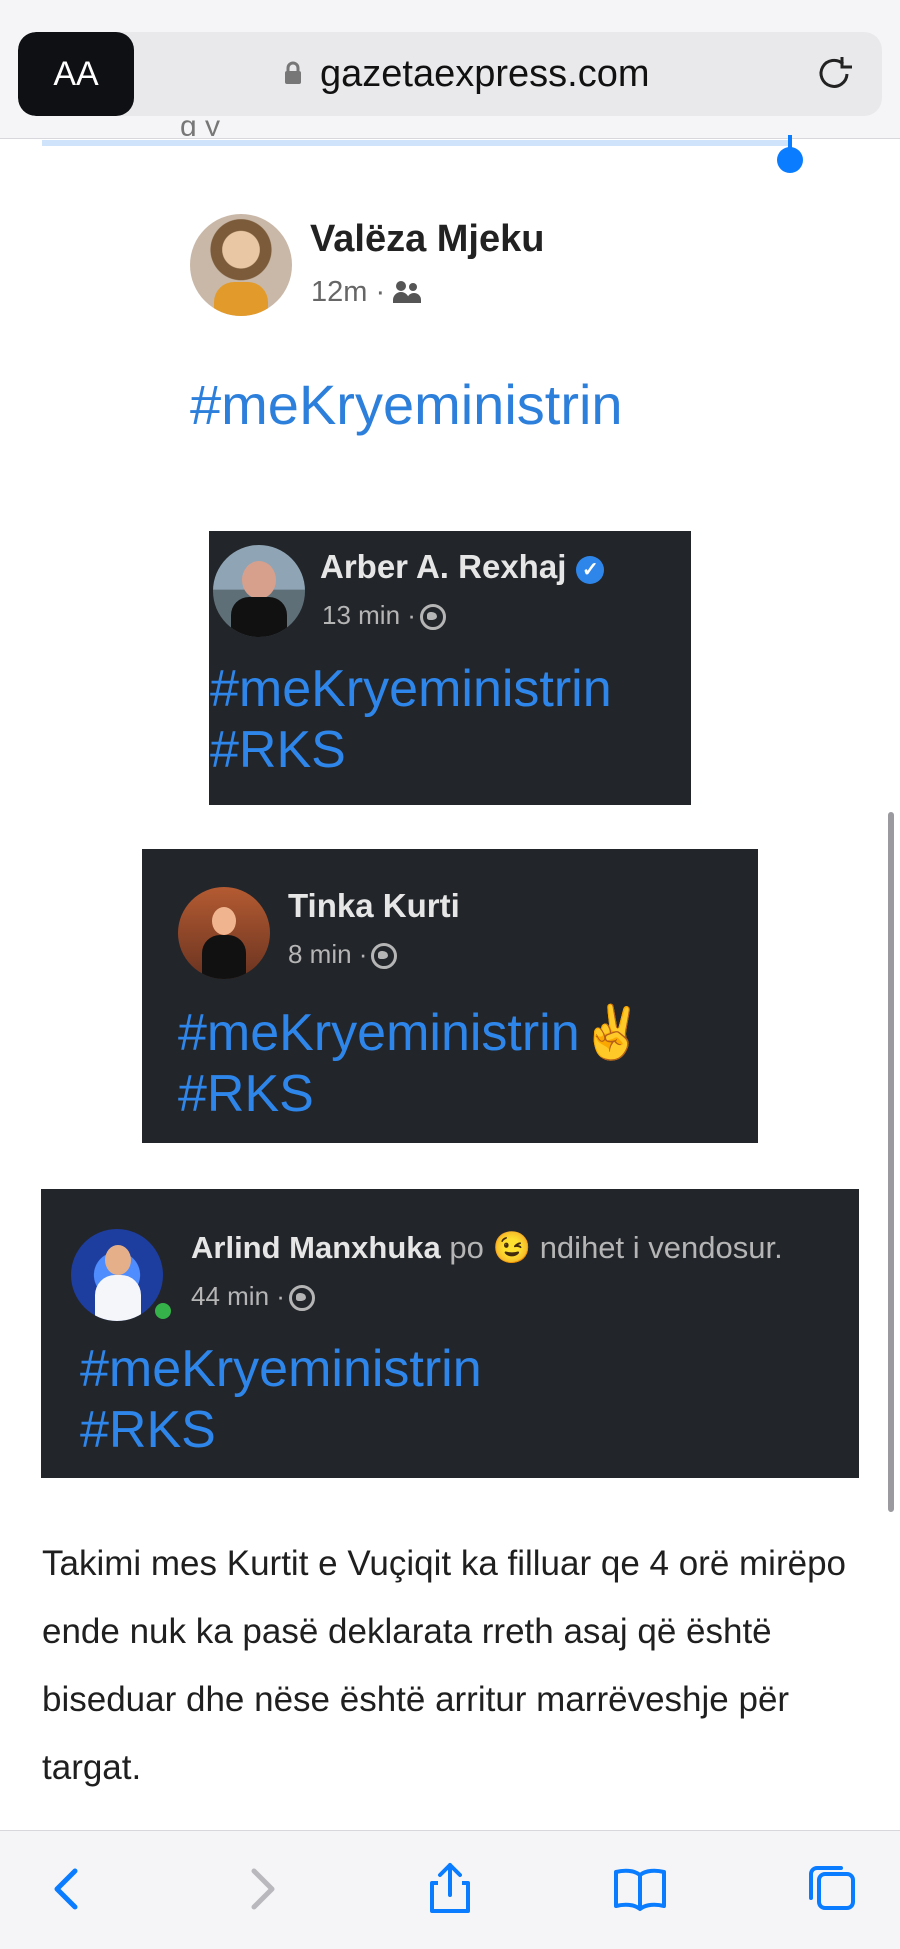 This screenshot has width=900, height=1949. What do you see at coordinates (430, 334) in the screenshot?
I see `facebook-post-valeza: Valëza Mjeku 12m · #meKryeministrin` at bounding box center [430, 334].